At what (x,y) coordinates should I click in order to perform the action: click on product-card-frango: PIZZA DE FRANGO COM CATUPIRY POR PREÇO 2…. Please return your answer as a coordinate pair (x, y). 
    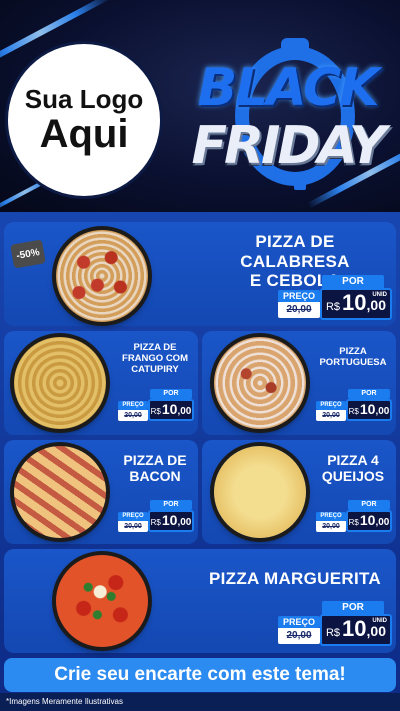
    Looking at the image, I should click on (101, 383).